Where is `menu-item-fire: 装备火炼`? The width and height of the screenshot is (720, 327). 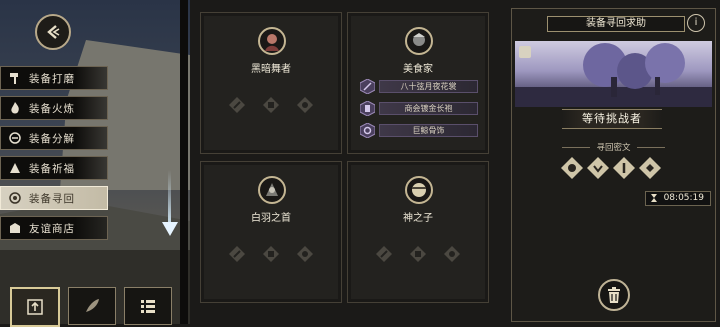
menu-item-fire: 装备火炼 is located at coordinates (54, 108).